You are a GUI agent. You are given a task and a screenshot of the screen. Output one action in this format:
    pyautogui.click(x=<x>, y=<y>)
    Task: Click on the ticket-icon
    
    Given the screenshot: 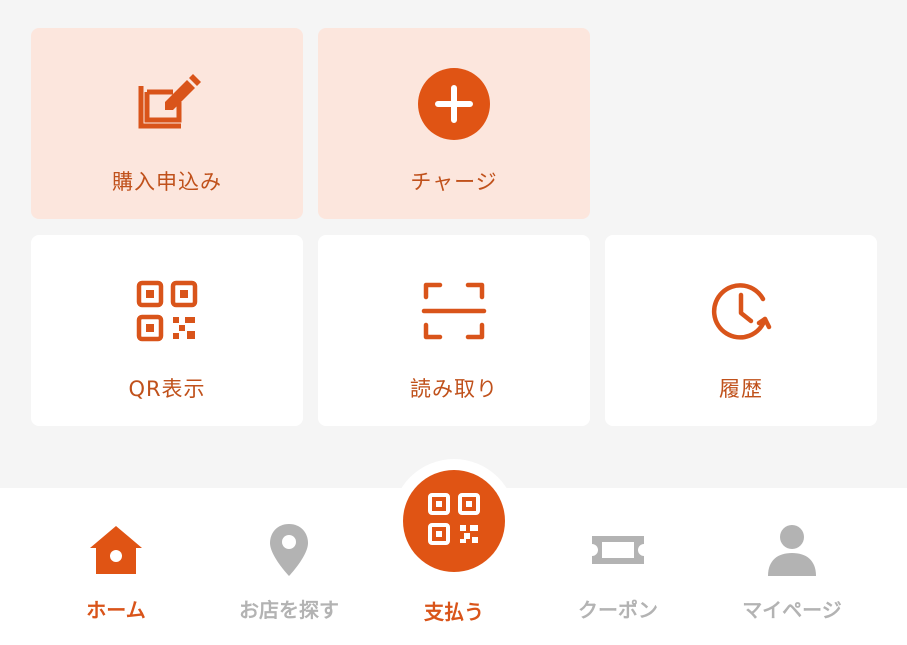 What is the action you would take?
    pyautogui.click(x=618, y=550)
    